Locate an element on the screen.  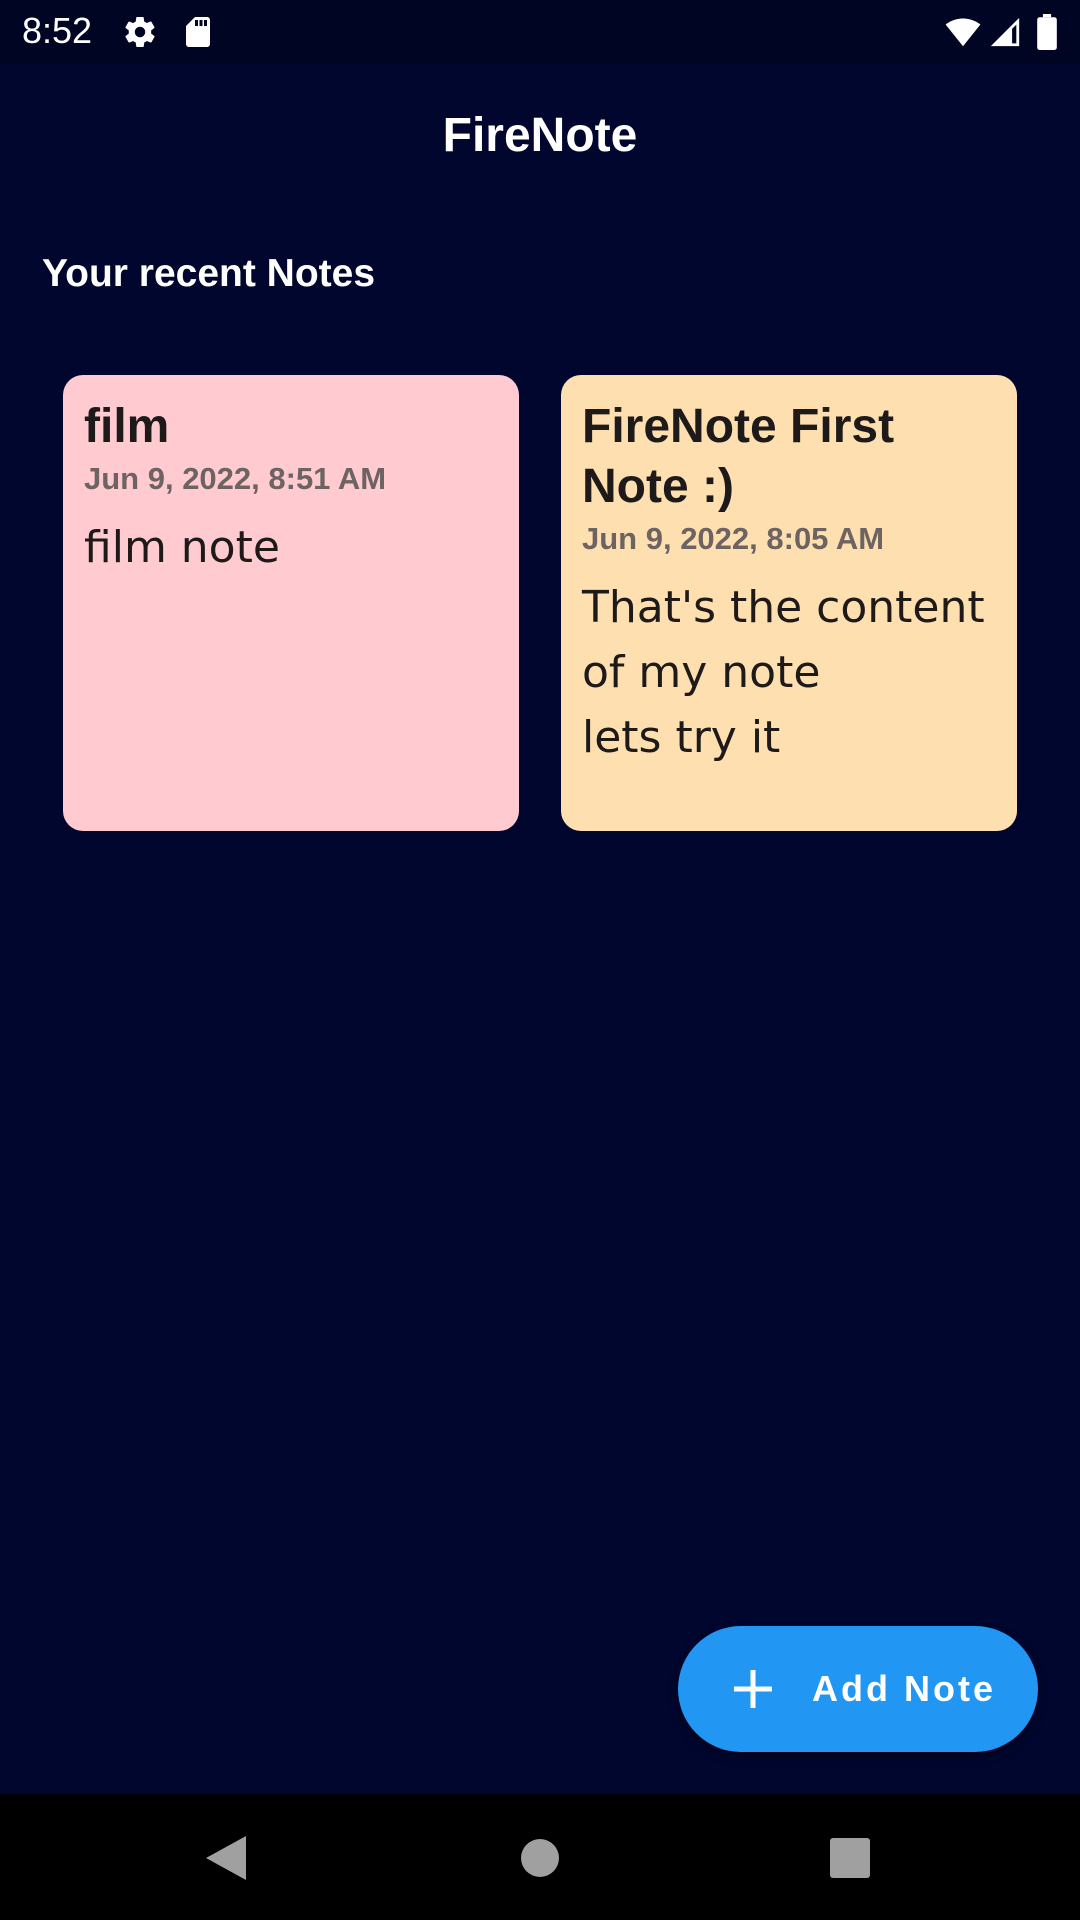
note-card: film Jun 9, 2022, 8:51 AM film note is located at coordinates (291, 603).